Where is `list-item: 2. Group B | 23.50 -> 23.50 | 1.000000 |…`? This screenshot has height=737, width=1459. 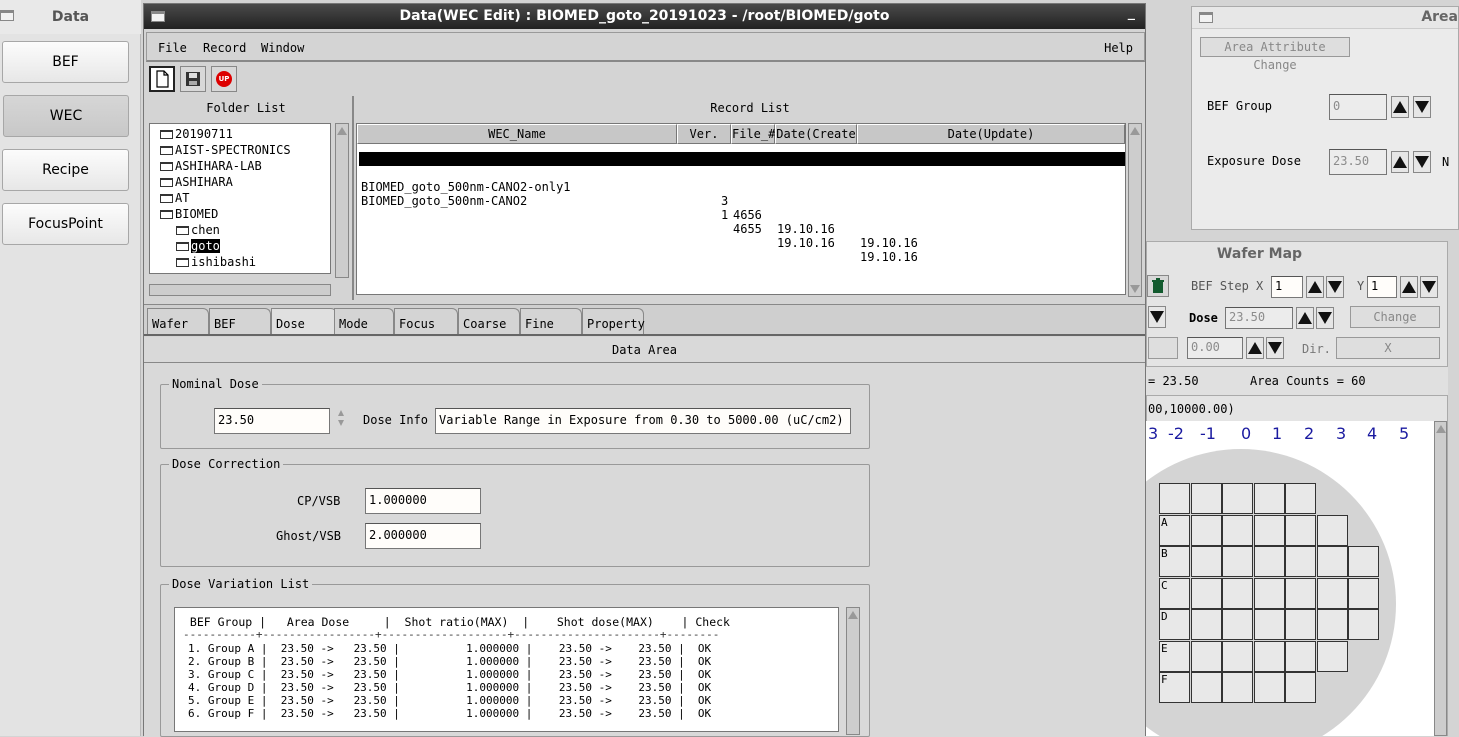 list-item: 2. Group B | 23.50 -> 23.50 | 1.000000 |… is located at coordinates (449, 661).